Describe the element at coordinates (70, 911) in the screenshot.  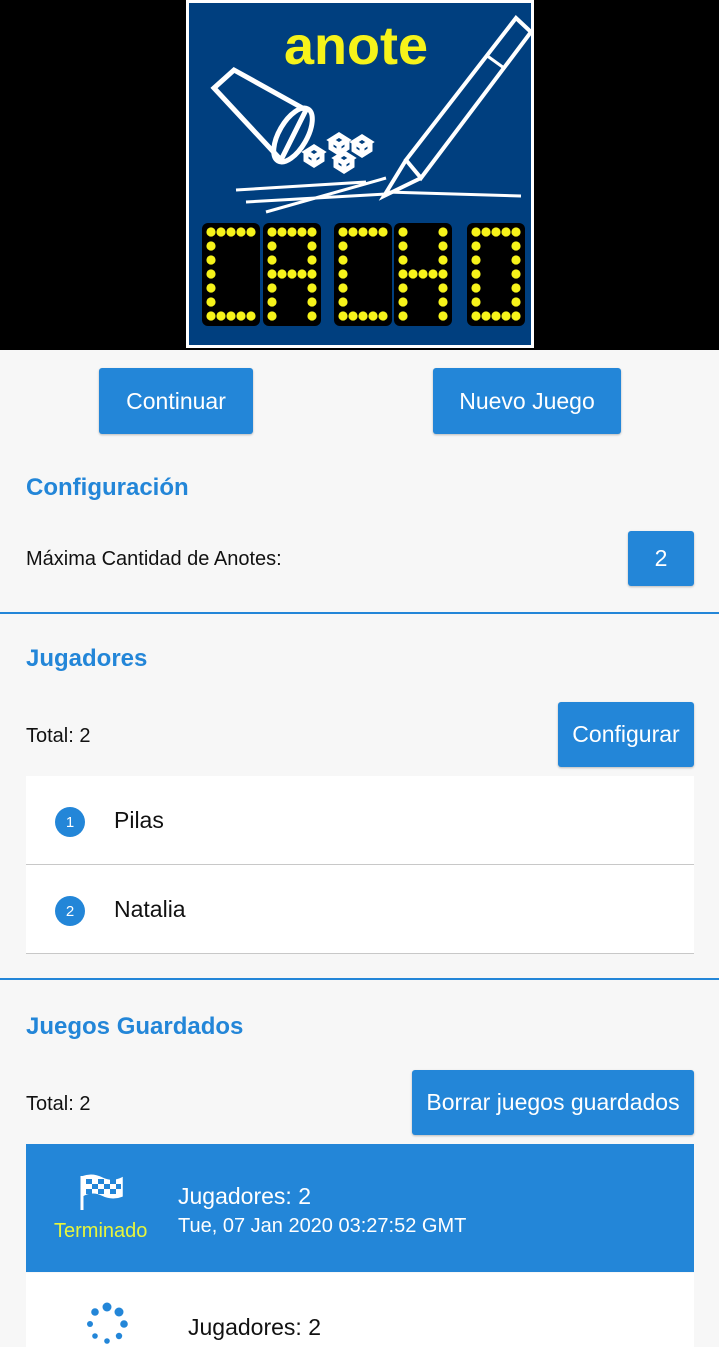
I see `player-number-badge: 2` at that location.